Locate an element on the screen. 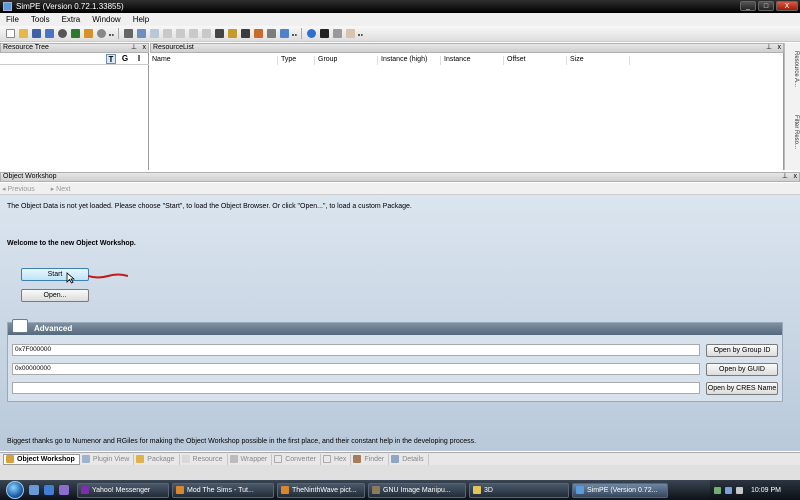 This screenshot has height=500, width=800. tree-type-button: T is located at coordinates (111, 59).